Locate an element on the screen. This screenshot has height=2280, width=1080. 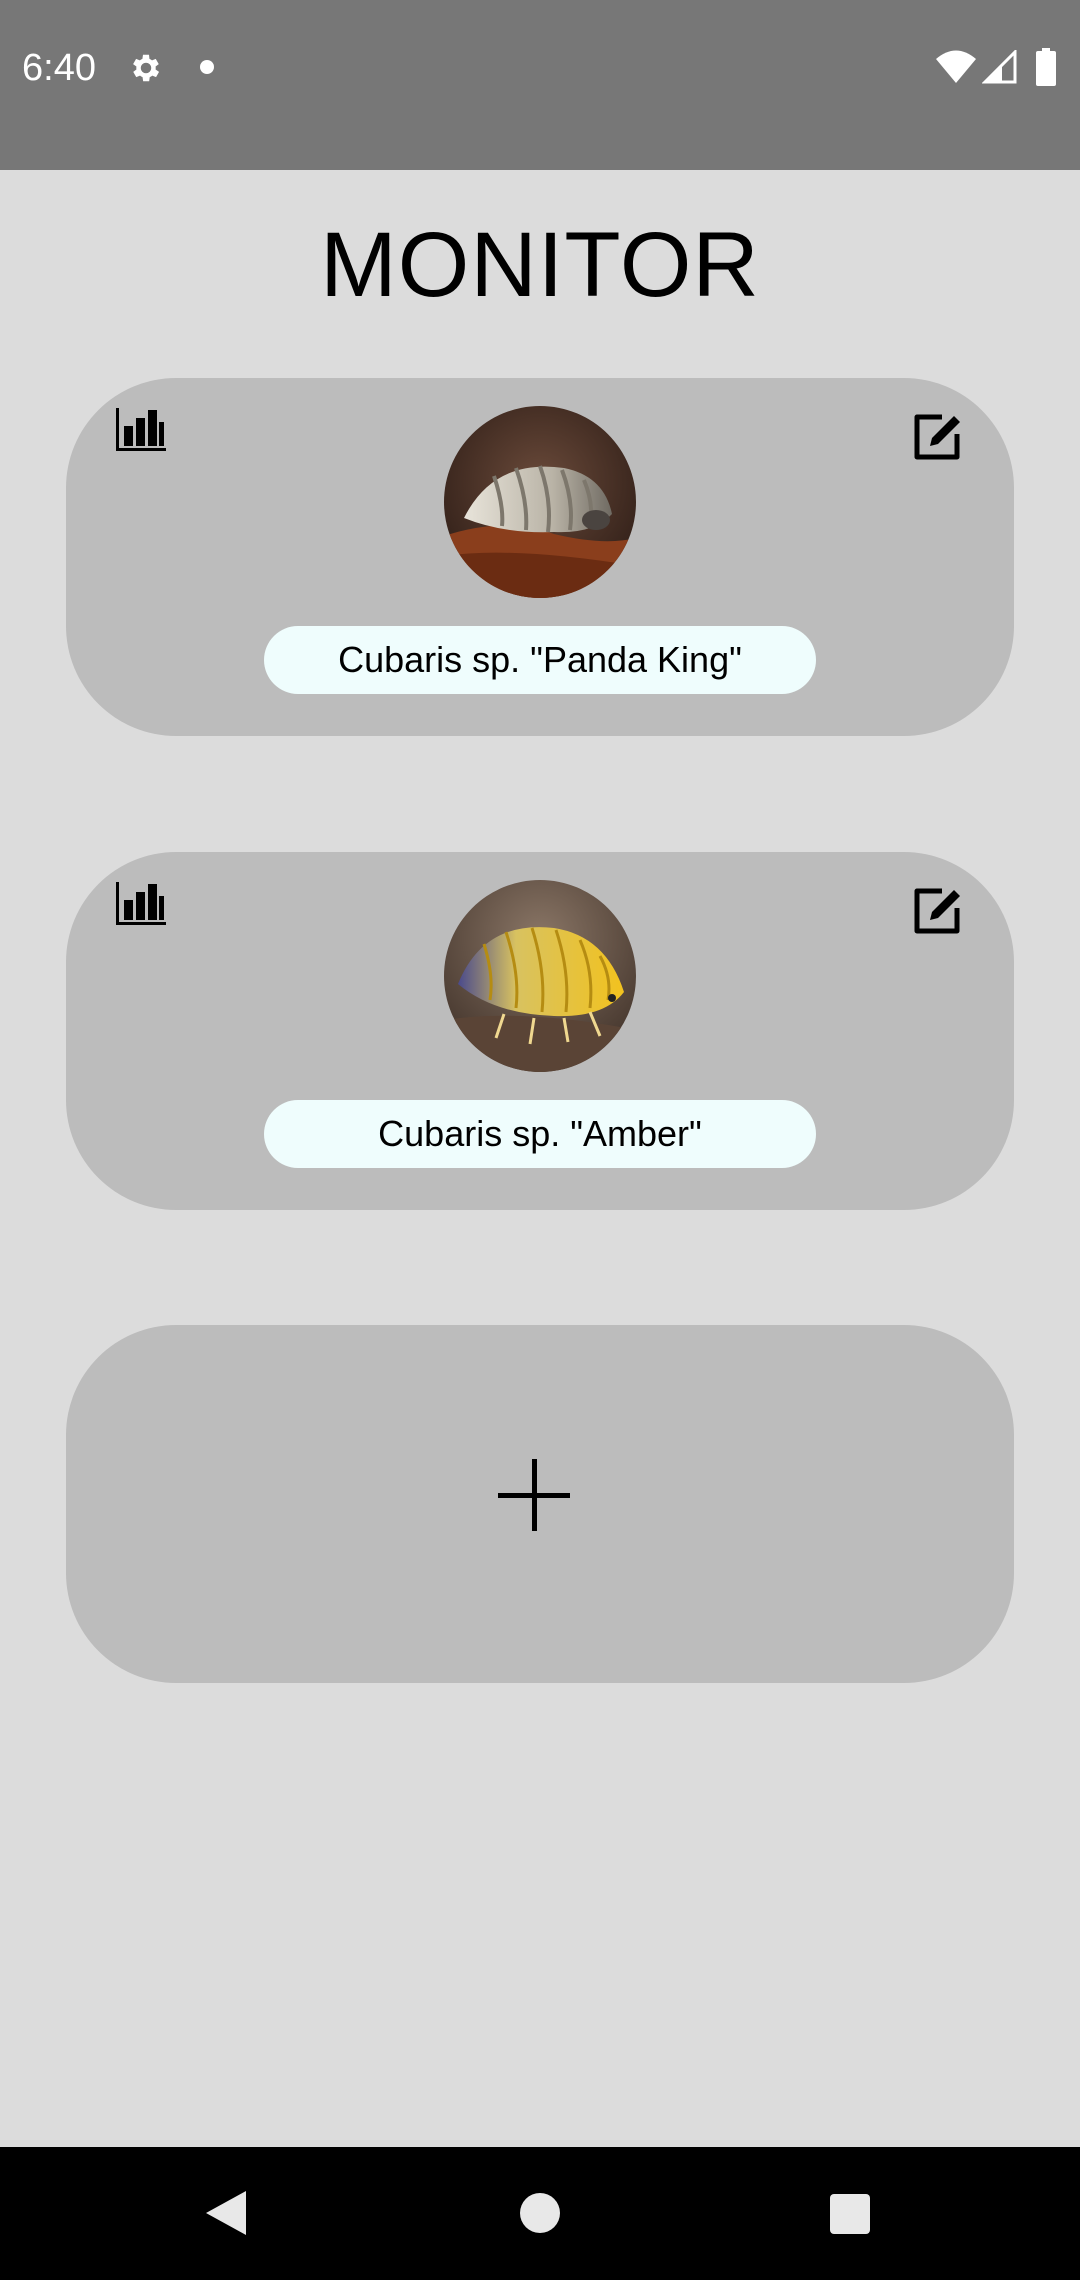
plus-icon is located at coordinates (534, 1495).